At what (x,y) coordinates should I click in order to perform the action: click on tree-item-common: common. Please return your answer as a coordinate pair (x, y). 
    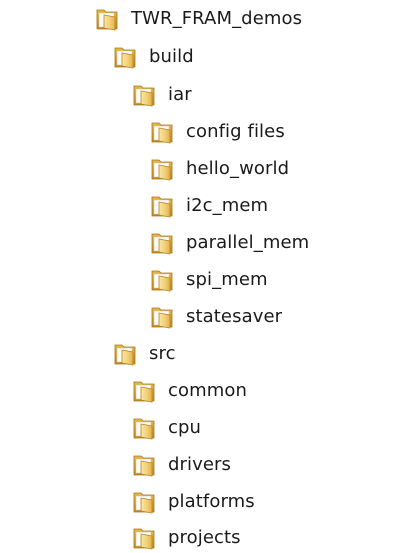
    Looking at the image, I should click on (189, 391).